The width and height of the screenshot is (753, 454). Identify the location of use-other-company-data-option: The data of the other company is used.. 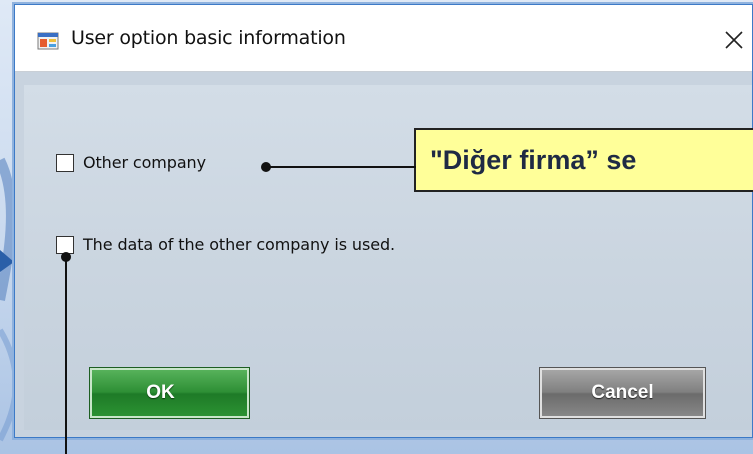
(225, 244).